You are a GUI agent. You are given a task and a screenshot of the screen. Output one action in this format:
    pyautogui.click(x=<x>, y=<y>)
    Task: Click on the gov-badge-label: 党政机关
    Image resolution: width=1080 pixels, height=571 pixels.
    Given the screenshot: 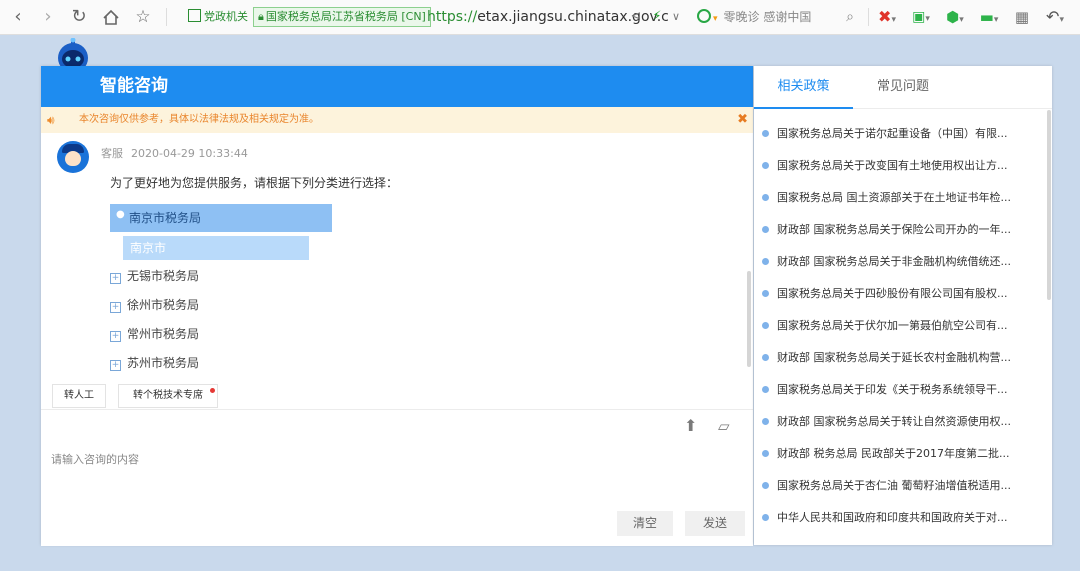 What is the action you would take?
    pyautogui.click(x=226, y=16)
    